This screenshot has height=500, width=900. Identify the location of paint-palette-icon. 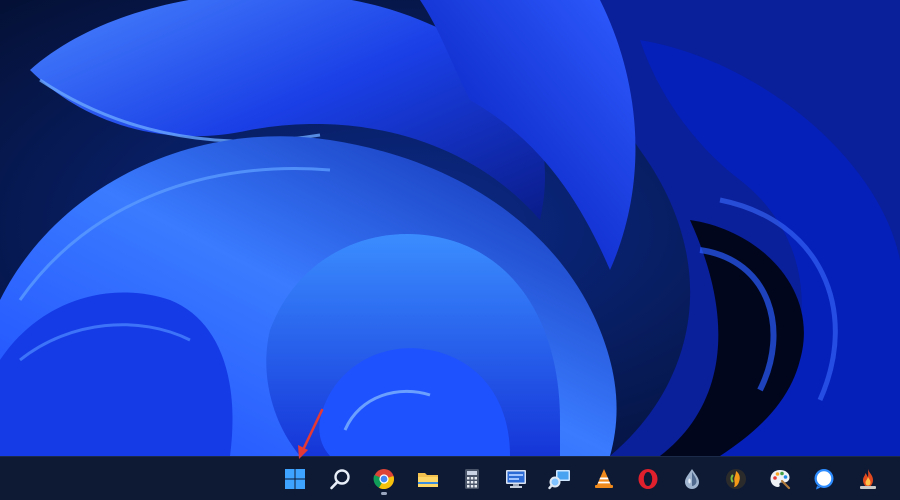
(780, 480).